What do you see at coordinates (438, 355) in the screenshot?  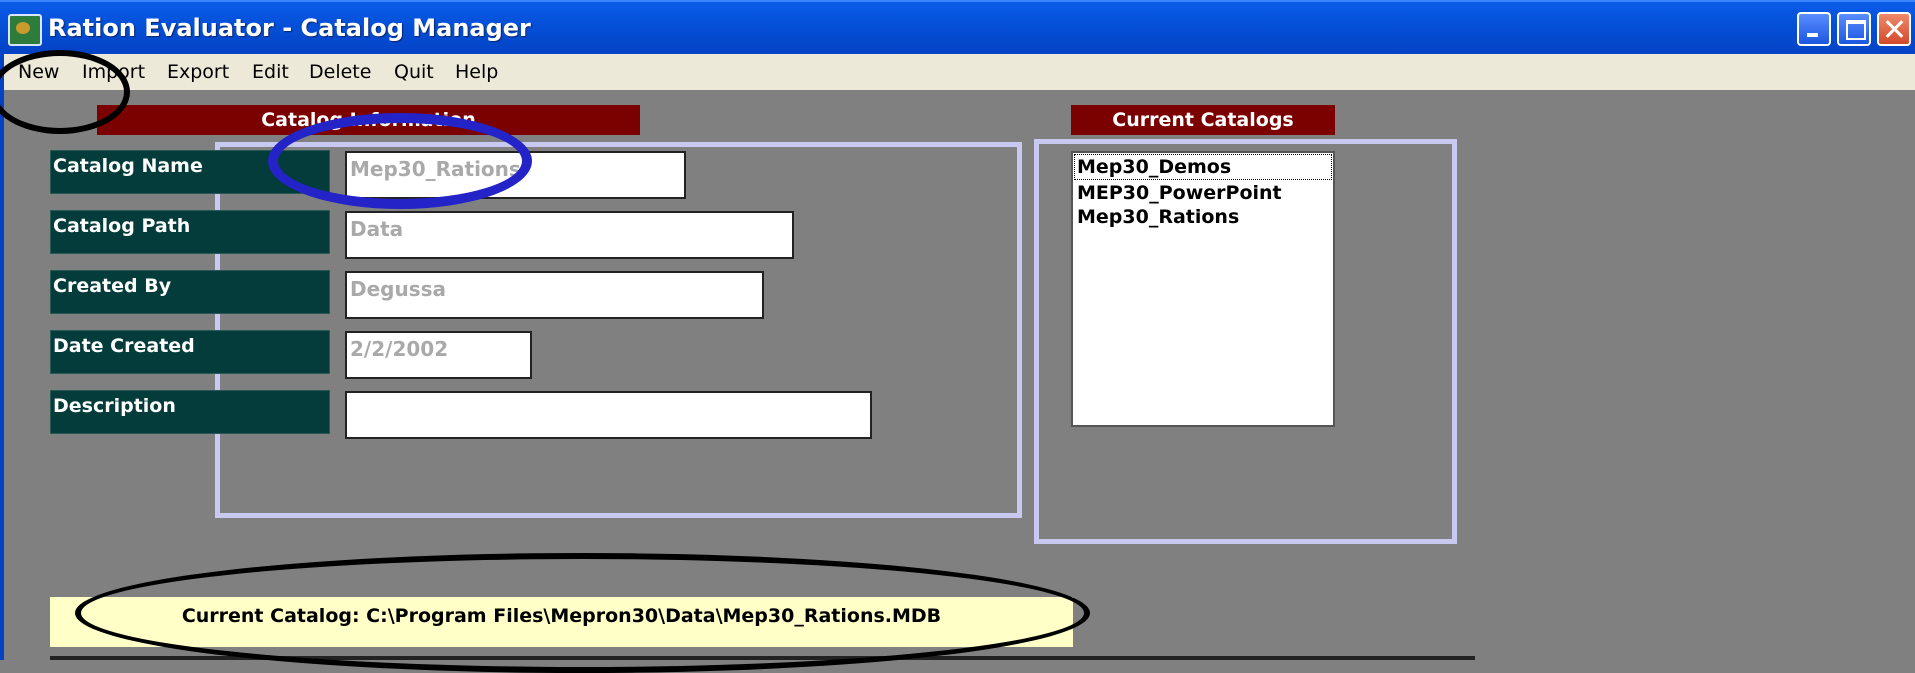 I see `date-created-field: 2/2/2002` at bounding box center [438, 355].